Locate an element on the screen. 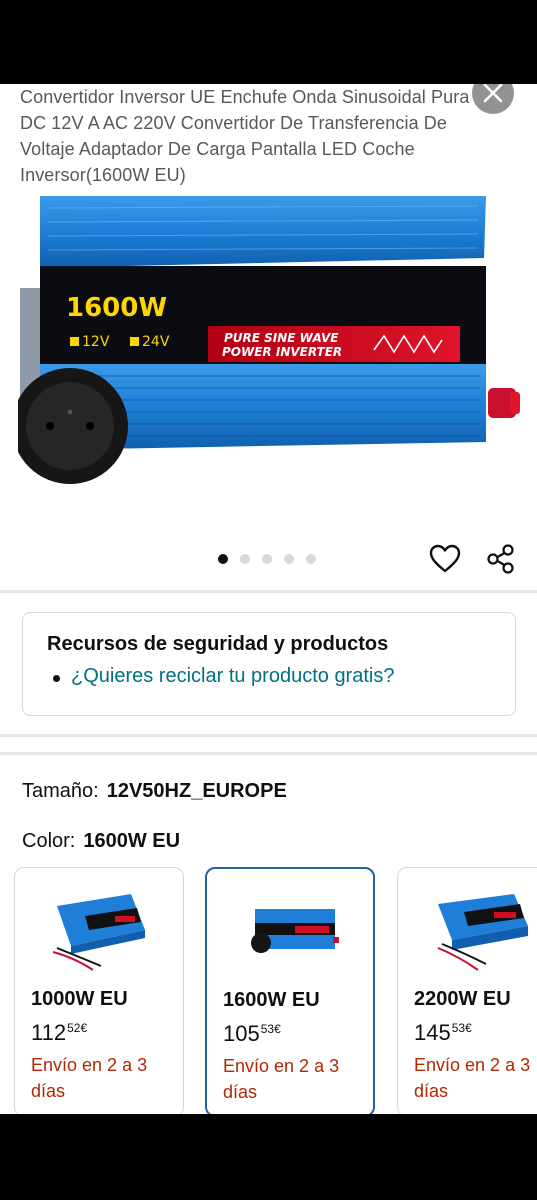  variant-card-1000w: 1000W EU 11252€ Envío en 2 a 3 días is located at coordinates (99, 990).